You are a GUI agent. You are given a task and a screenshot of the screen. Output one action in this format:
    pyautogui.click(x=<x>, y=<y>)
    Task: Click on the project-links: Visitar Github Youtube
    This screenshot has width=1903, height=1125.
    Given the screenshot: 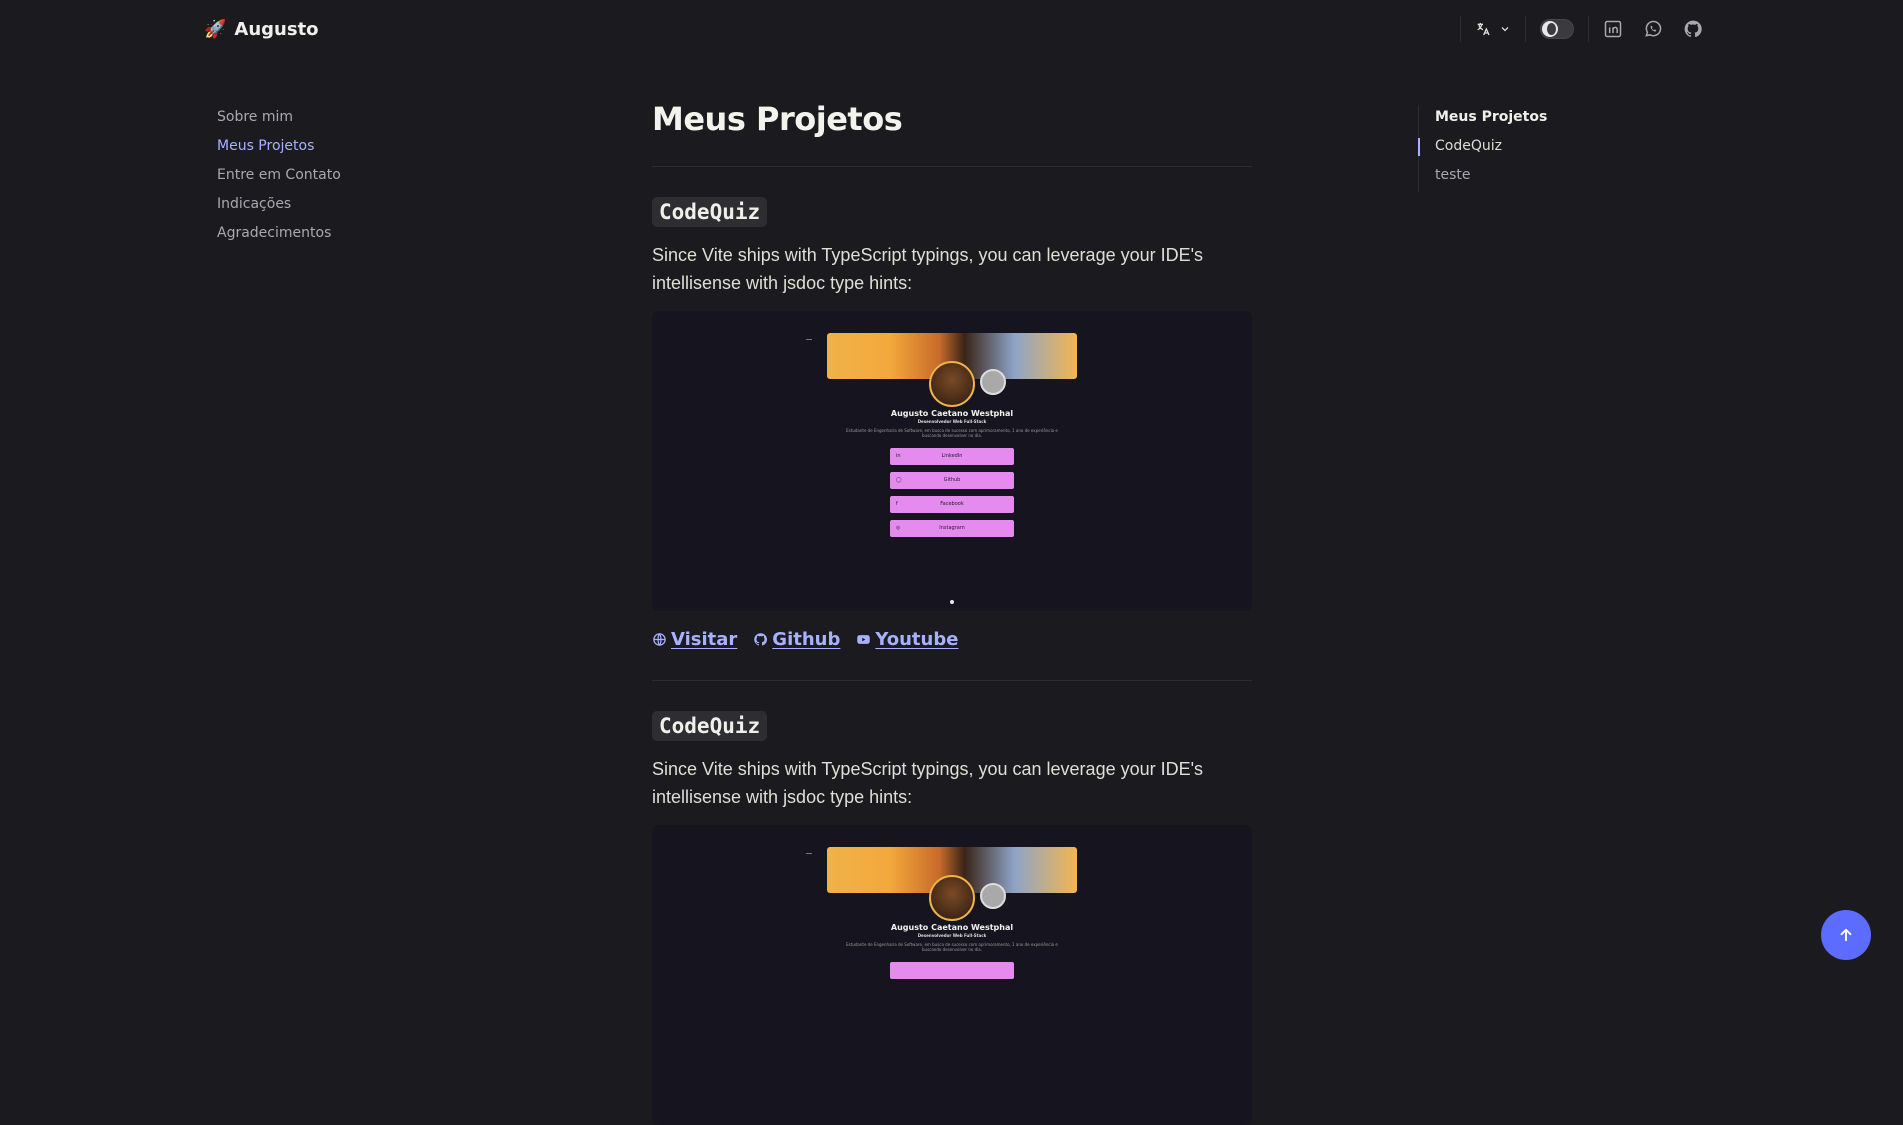 What is the action you would take?
    pyautogui.click(x=952, y=639)
    